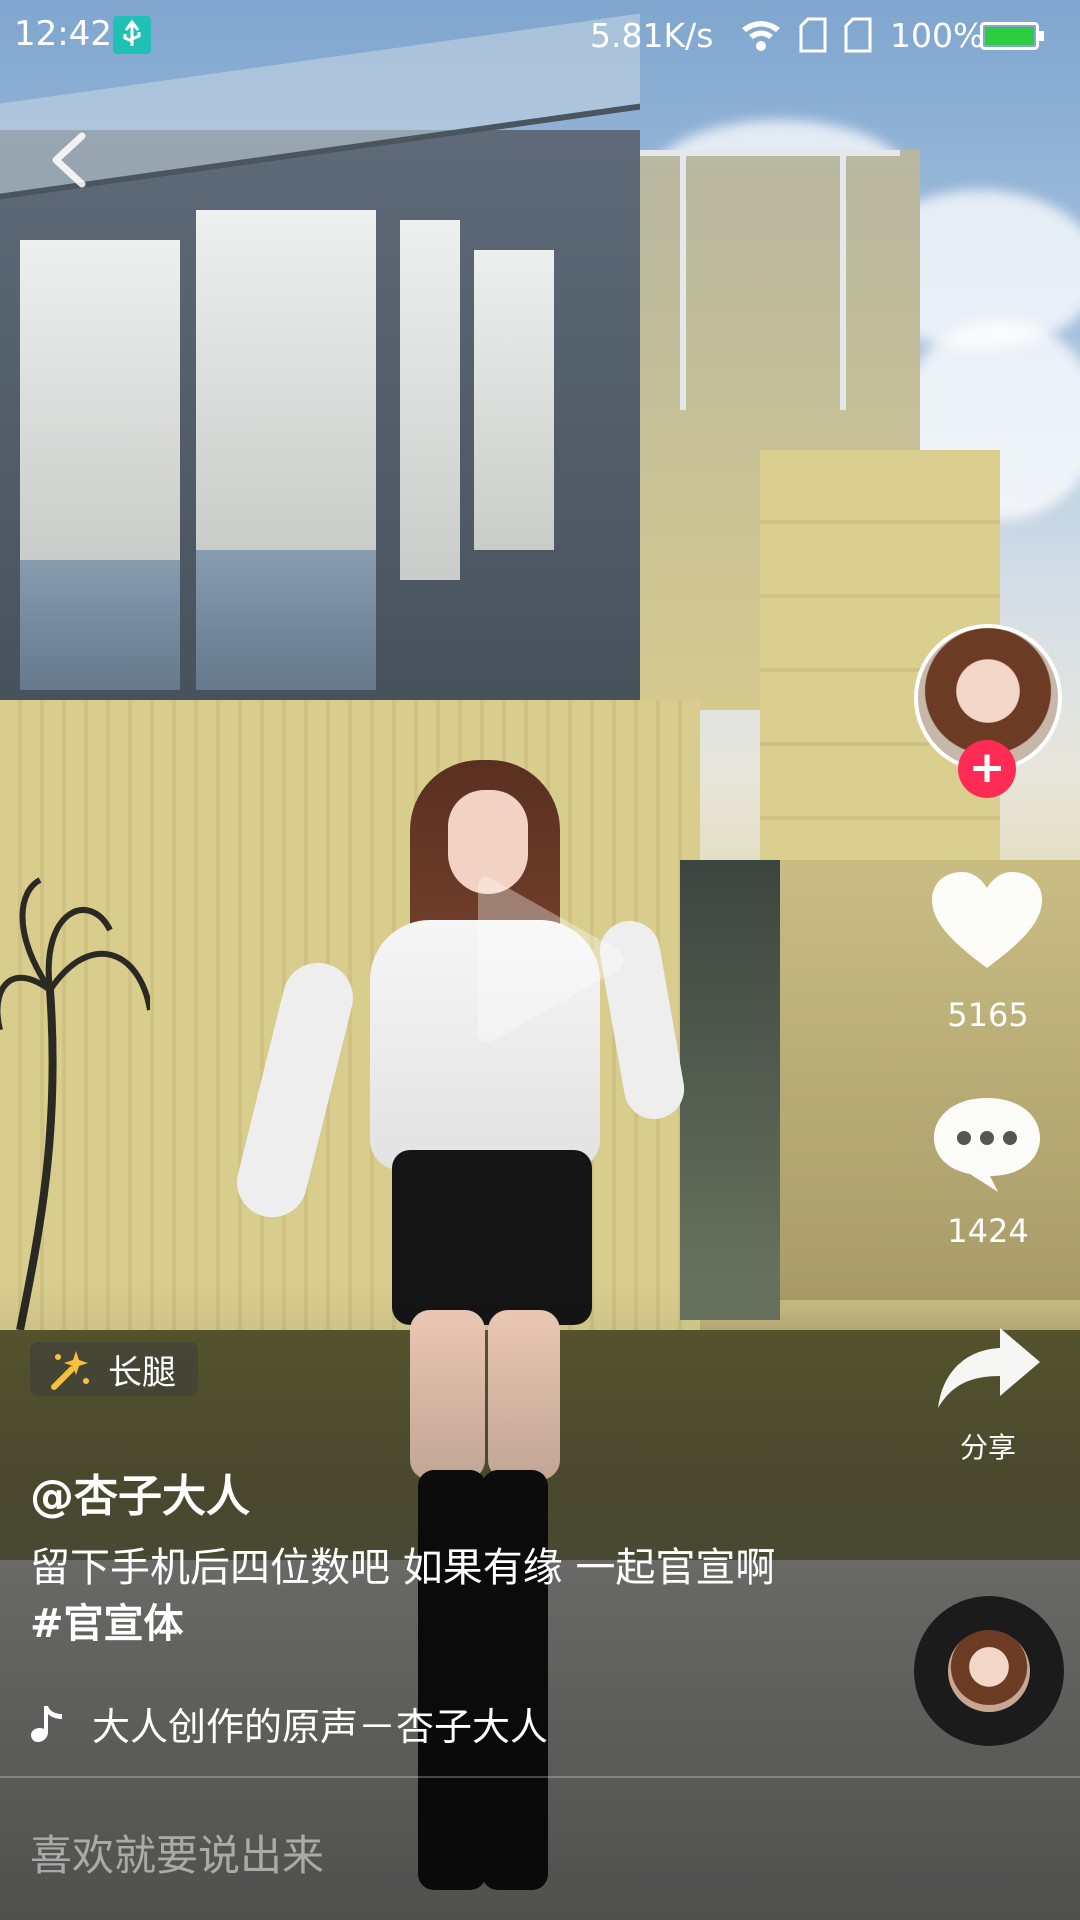 The height and width of the screenshot is (1920, 1080). I want to click on follow-button: +, so click(987, 769).